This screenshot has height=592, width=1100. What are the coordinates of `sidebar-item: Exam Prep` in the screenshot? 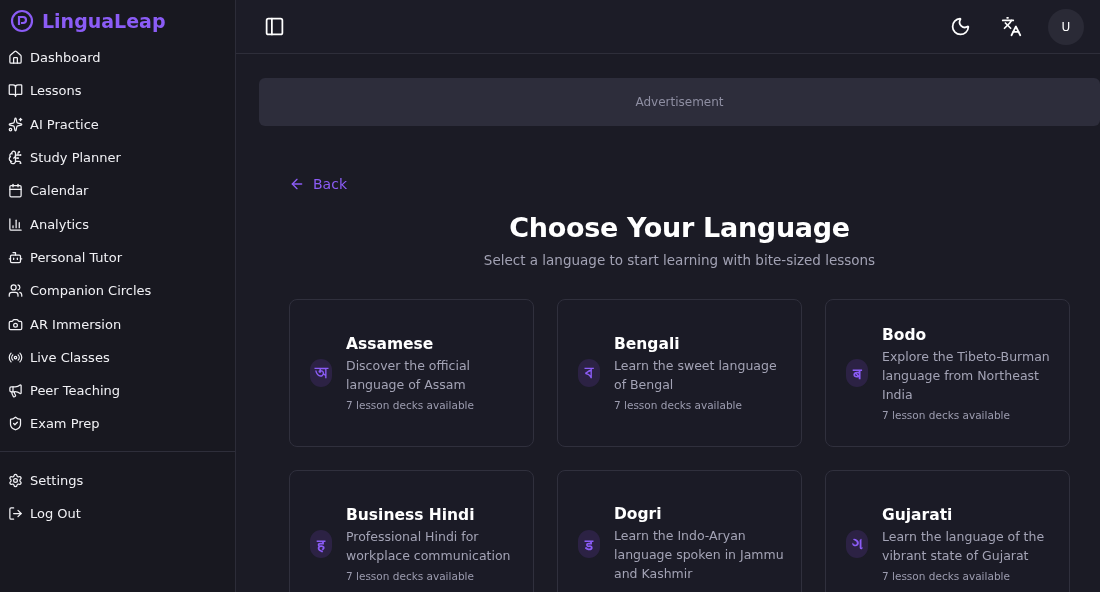 It's located at (117, 424).